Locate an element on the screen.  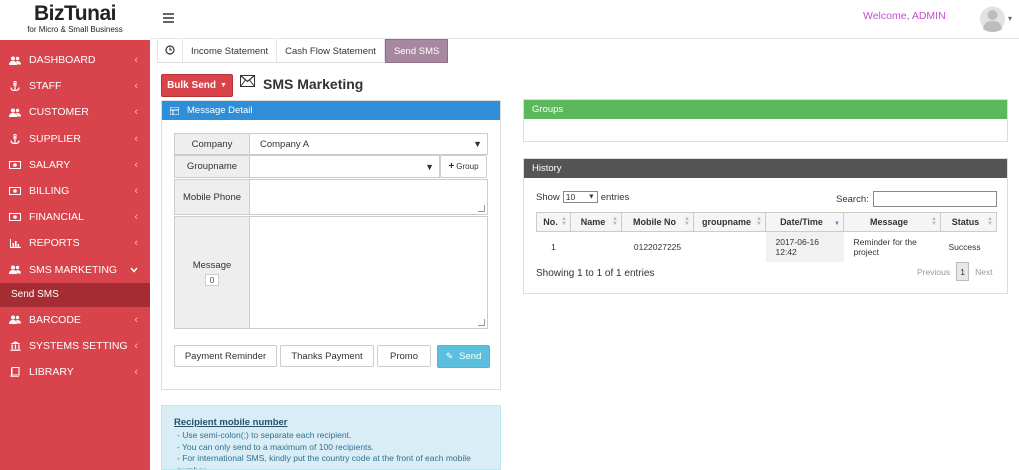
cell-groupname is located at coordinates (730, 247).